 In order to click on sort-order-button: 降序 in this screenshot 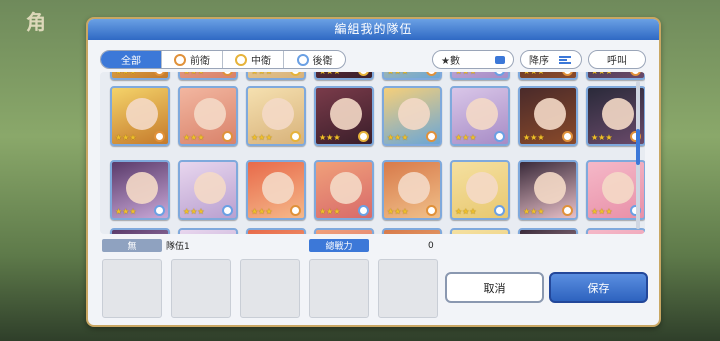, I will do `click(551, 59)`.